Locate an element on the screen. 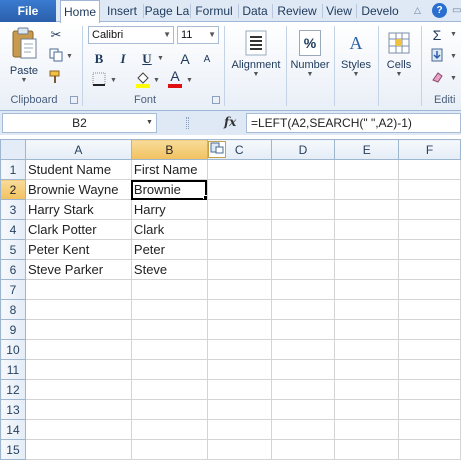  tab-formulas: Formul is located at coordinates (214, 11).